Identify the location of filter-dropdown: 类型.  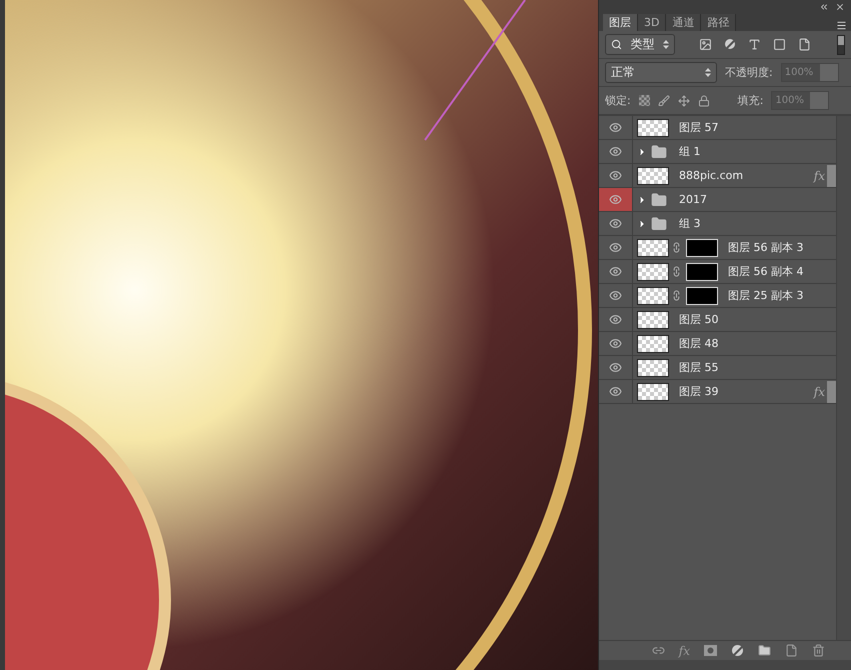
(640, 44).